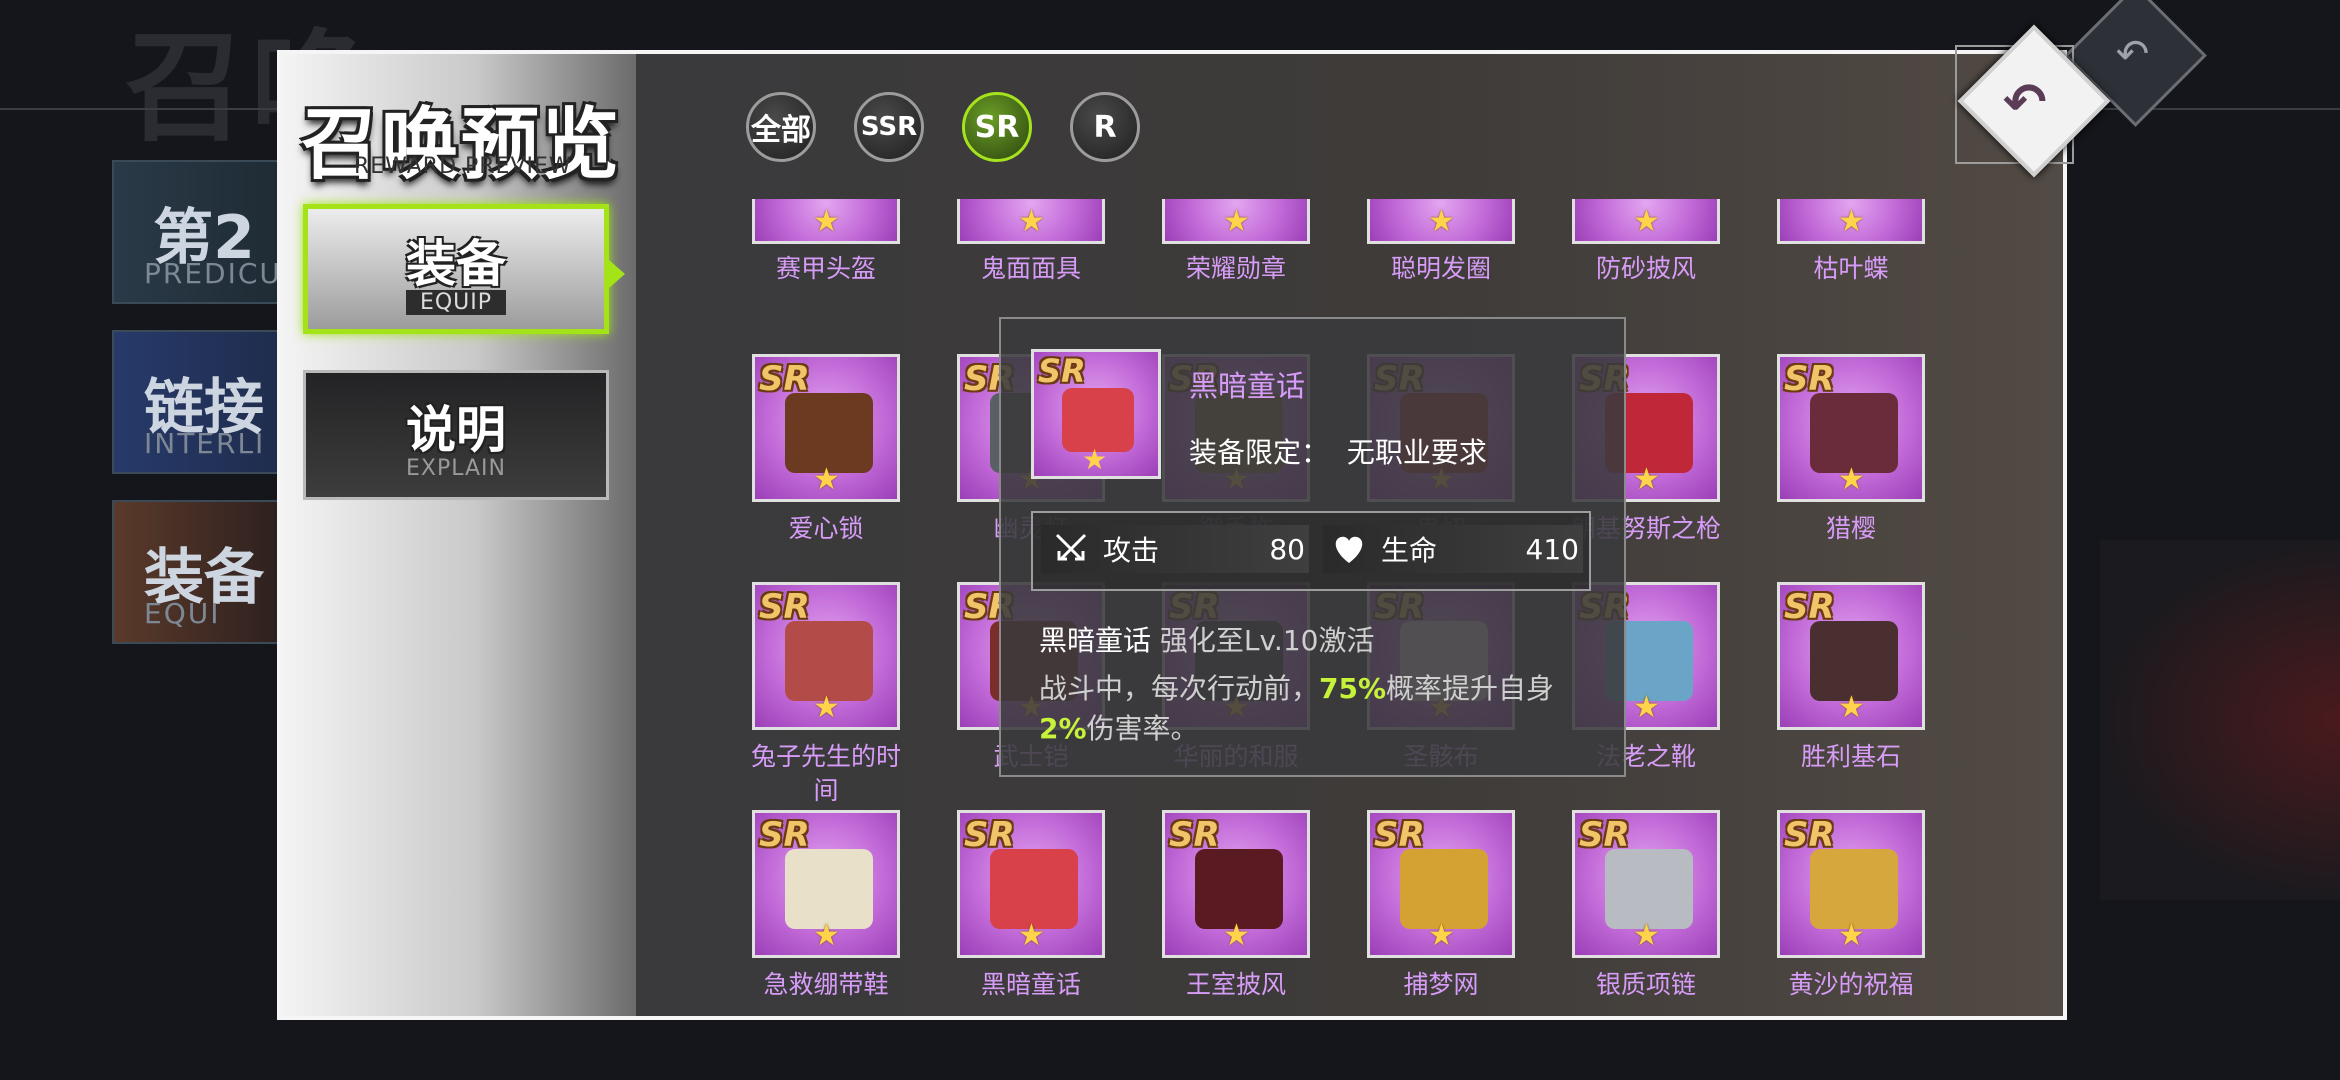  I want to click on equipment-item: SR ★ 黄沙的祝福, so click(1851, 906).